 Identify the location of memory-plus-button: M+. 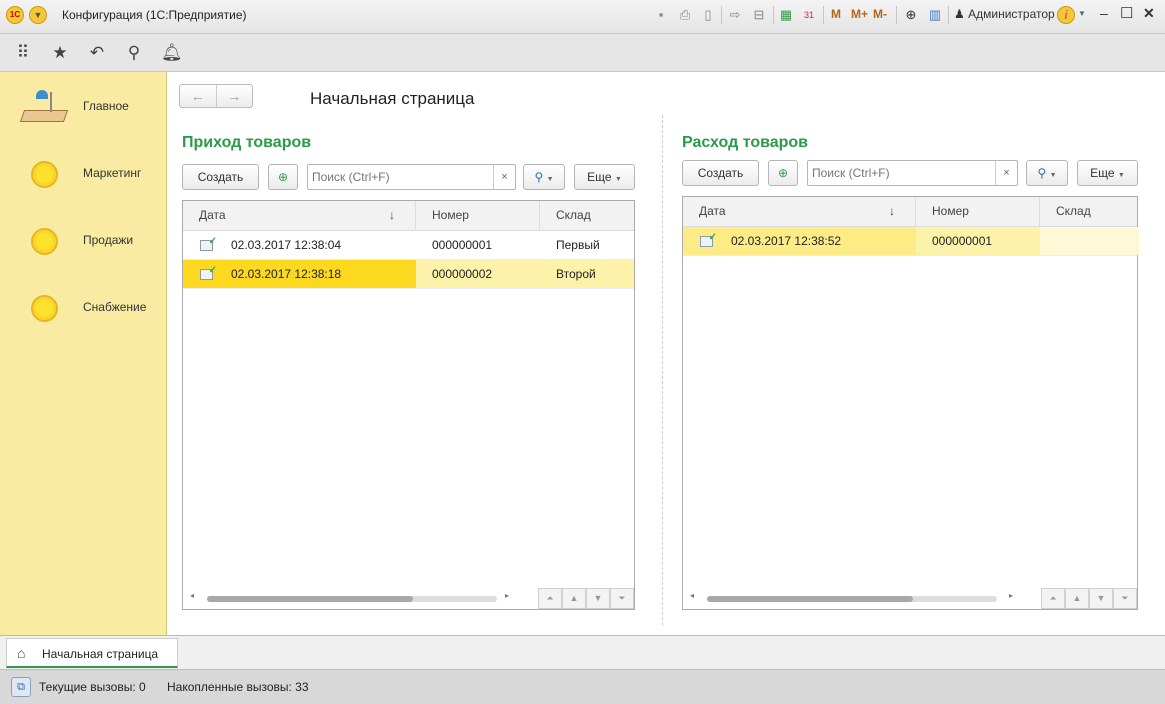
(859, 14).